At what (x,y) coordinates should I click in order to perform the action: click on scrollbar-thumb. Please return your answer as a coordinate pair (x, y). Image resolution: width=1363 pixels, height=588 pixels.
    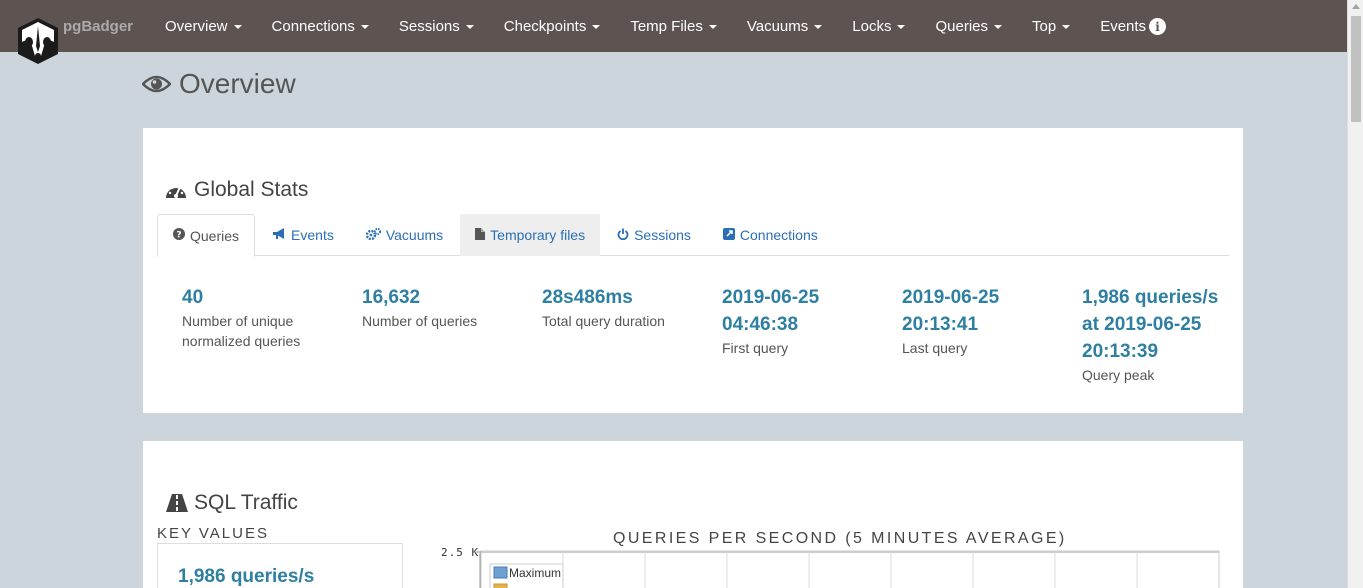
    Looking at the image, I should click on (1356, 69).